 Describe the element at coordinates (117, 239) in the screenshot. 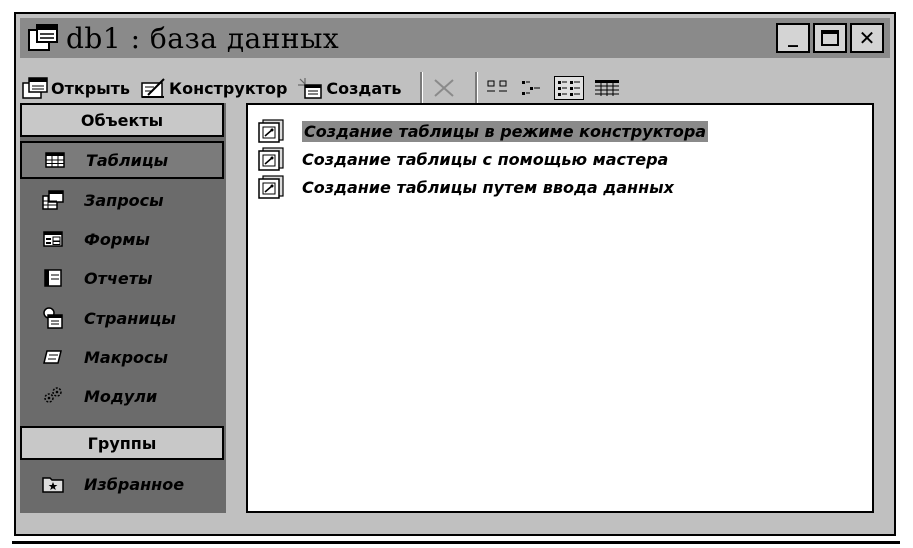

I see `sidebar-item-label: Формы` at that location.